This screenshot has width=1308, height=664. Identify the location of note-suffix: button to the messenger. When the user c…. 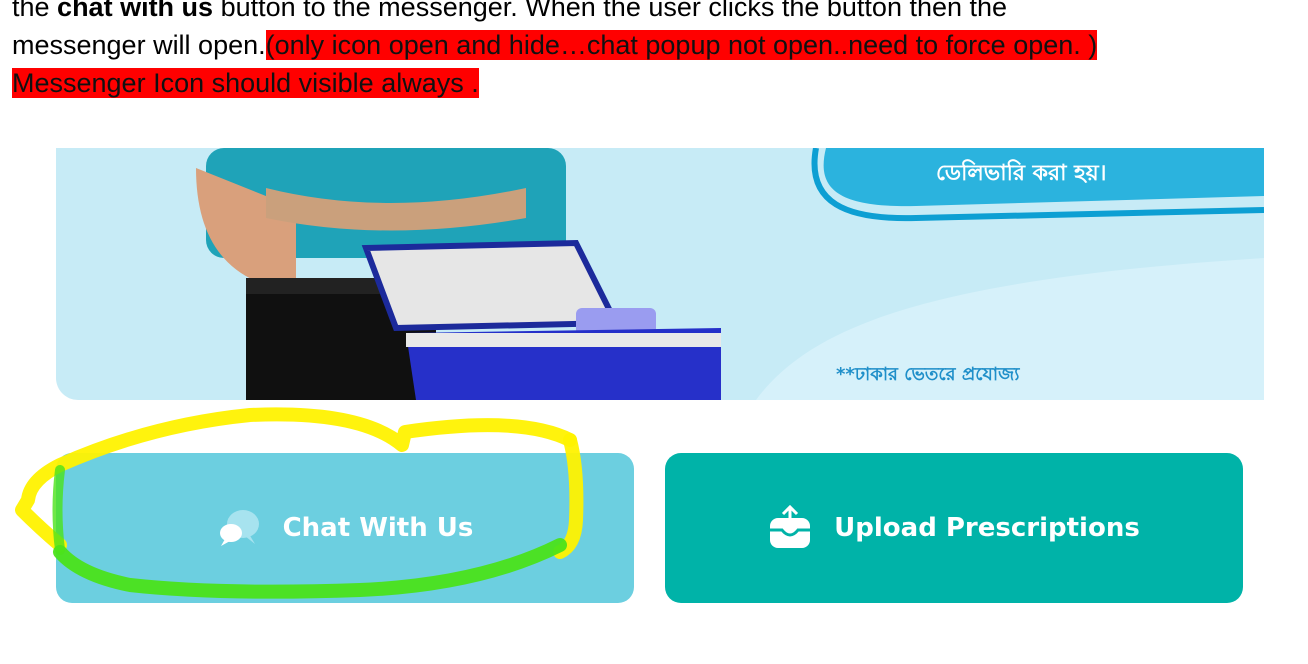
(610, 11).